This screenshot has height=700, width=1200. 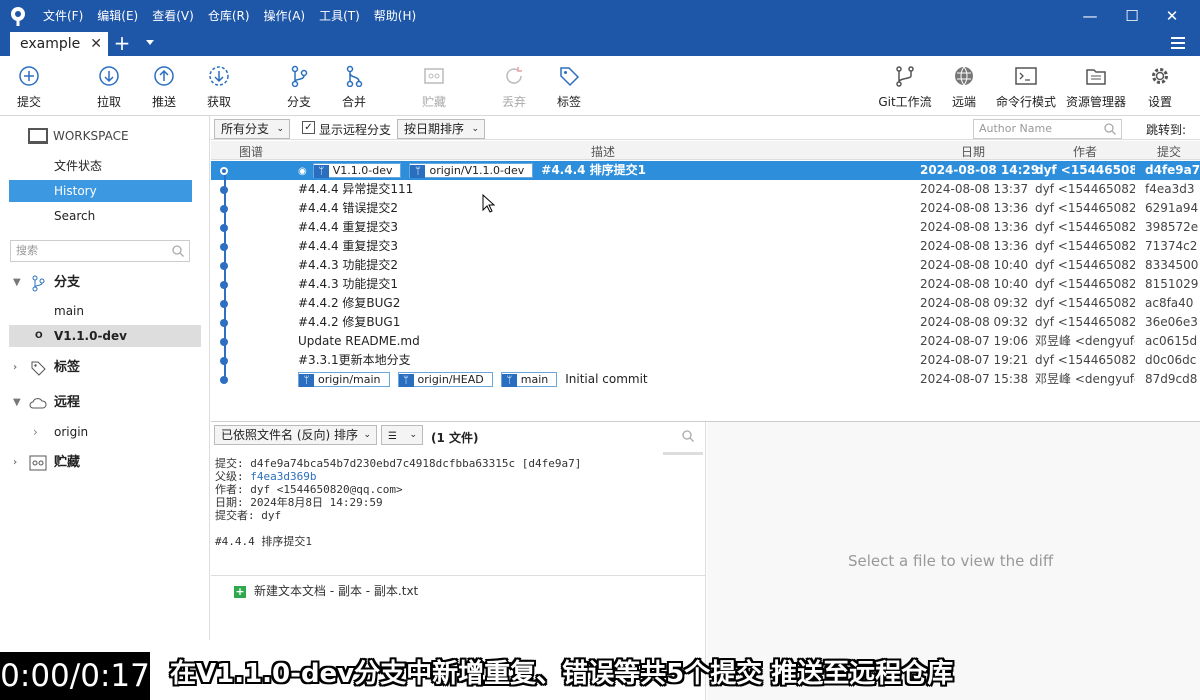 I want to click on sidebar-item-search: Search, so click(x=100, y=216).